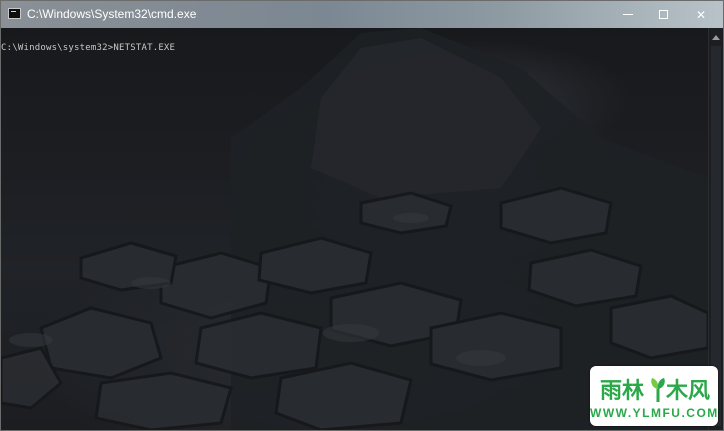  What do you see at coordinates (362, 14) in the screenshot?
I see `title-bar: C:\Windows\System32\cmd.exe ✕` at bounding box center [362, 14].